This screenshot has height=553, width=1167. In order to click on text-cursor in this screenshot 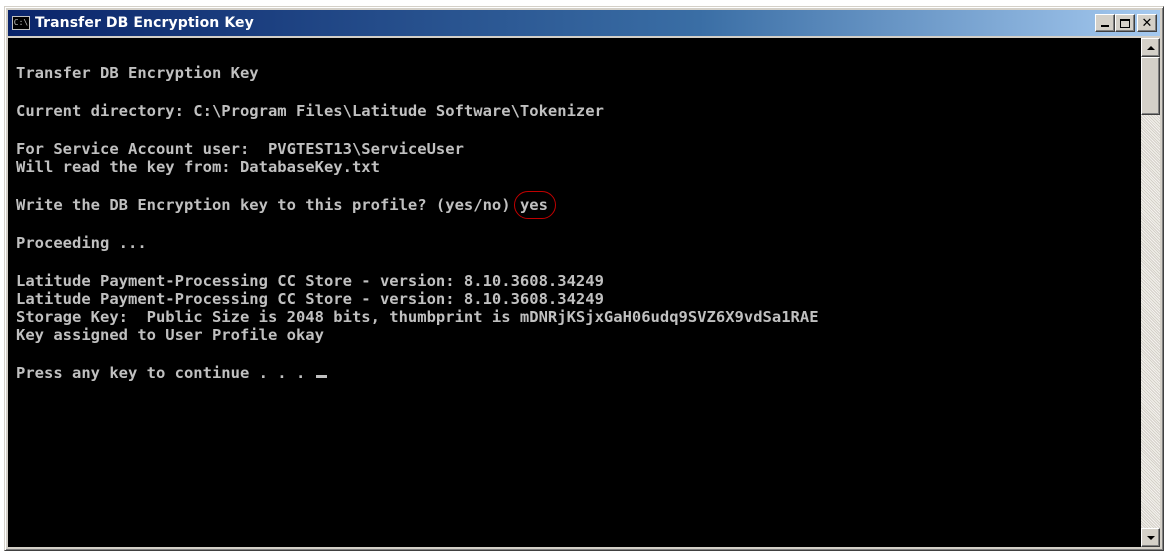, I will do `click(321, 376)`.